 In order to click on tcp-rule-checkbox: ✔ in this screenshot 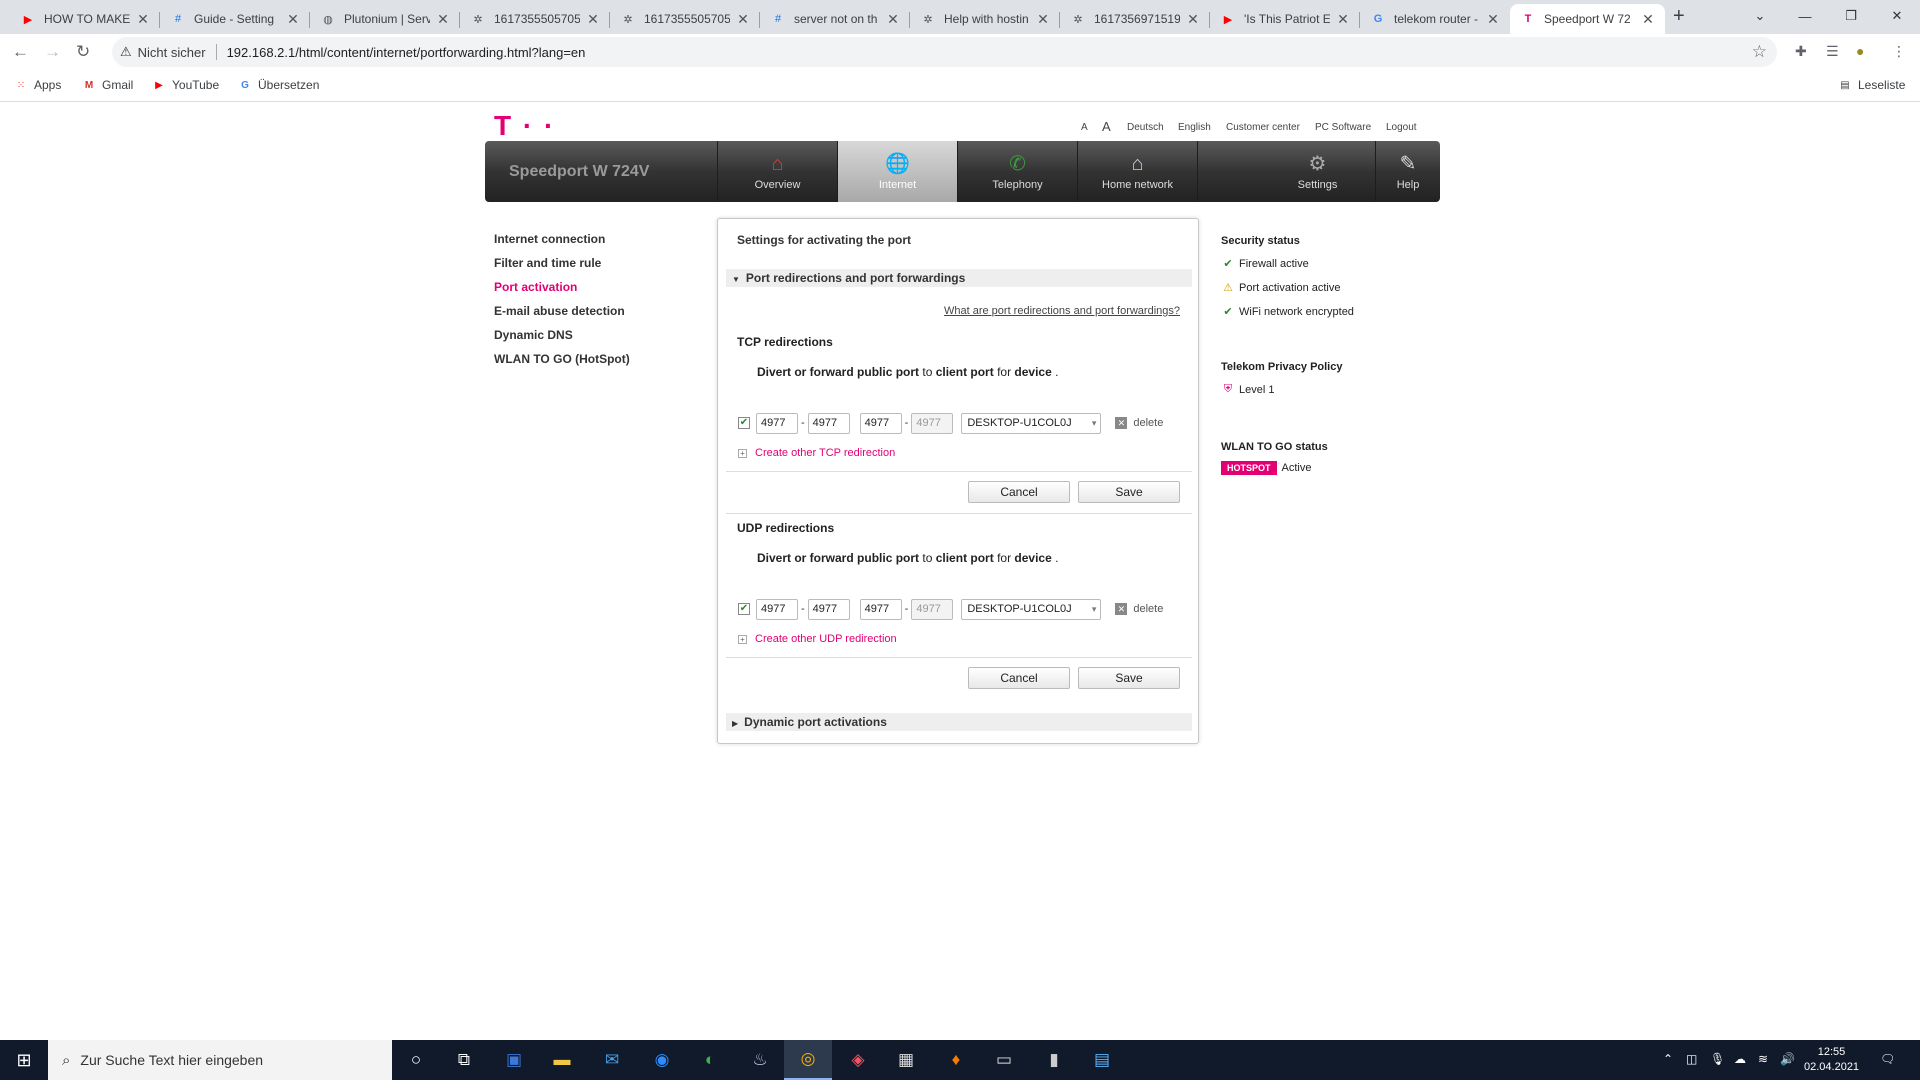, I will do `click(744, 423)`.